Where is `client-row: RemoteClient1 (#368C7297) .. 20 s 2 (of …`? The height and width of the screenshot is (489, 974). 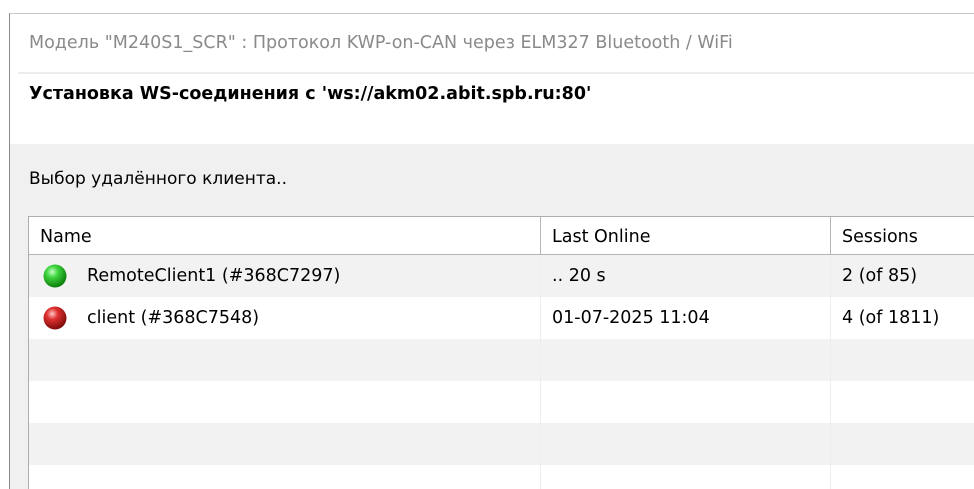 client-row: RemoteClient1 (#368C7297) .. 20 s 2 (of … is located at coordinates (501, 276).